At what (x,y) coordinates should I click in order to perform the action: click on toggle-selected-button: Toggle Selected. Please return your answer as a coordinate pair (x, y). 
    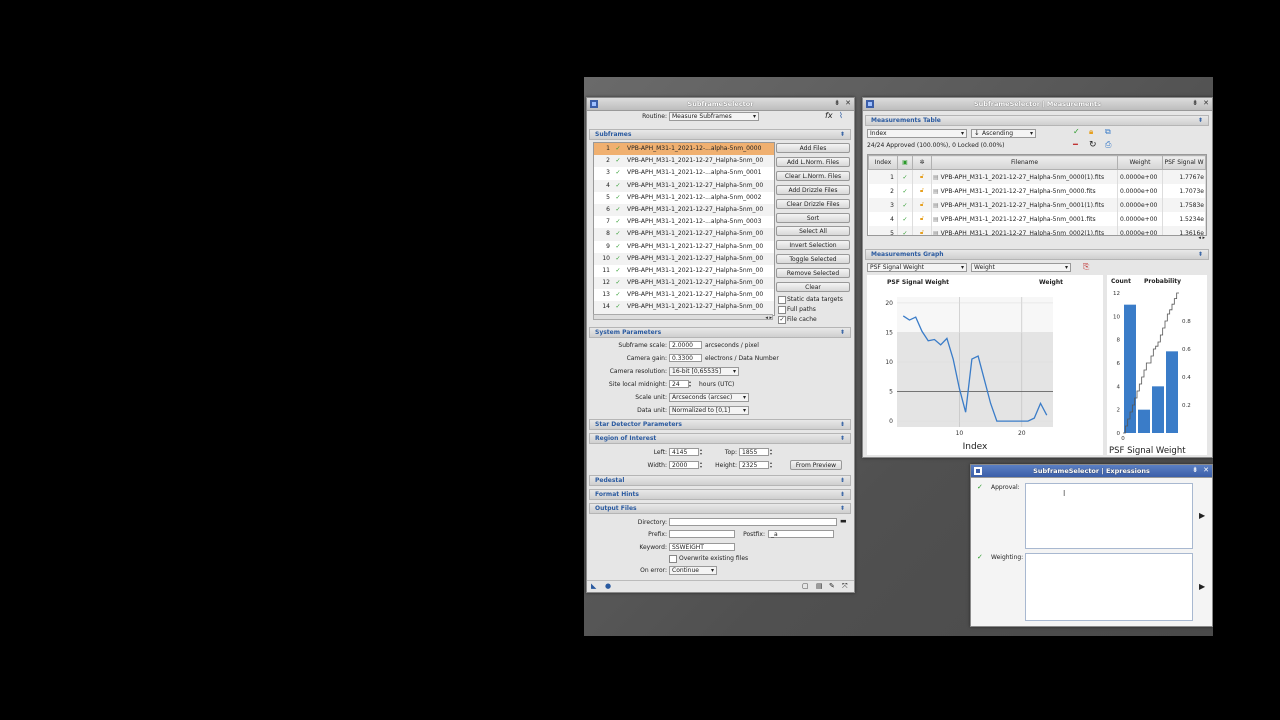
    Looking at the image, I should click on (813, 259).